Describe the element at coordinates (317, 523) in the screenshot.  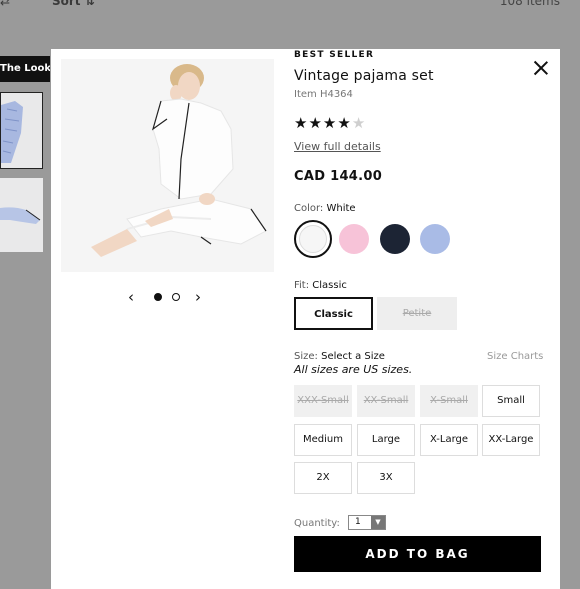
I see `quantity-label: Quantity:` at that location.